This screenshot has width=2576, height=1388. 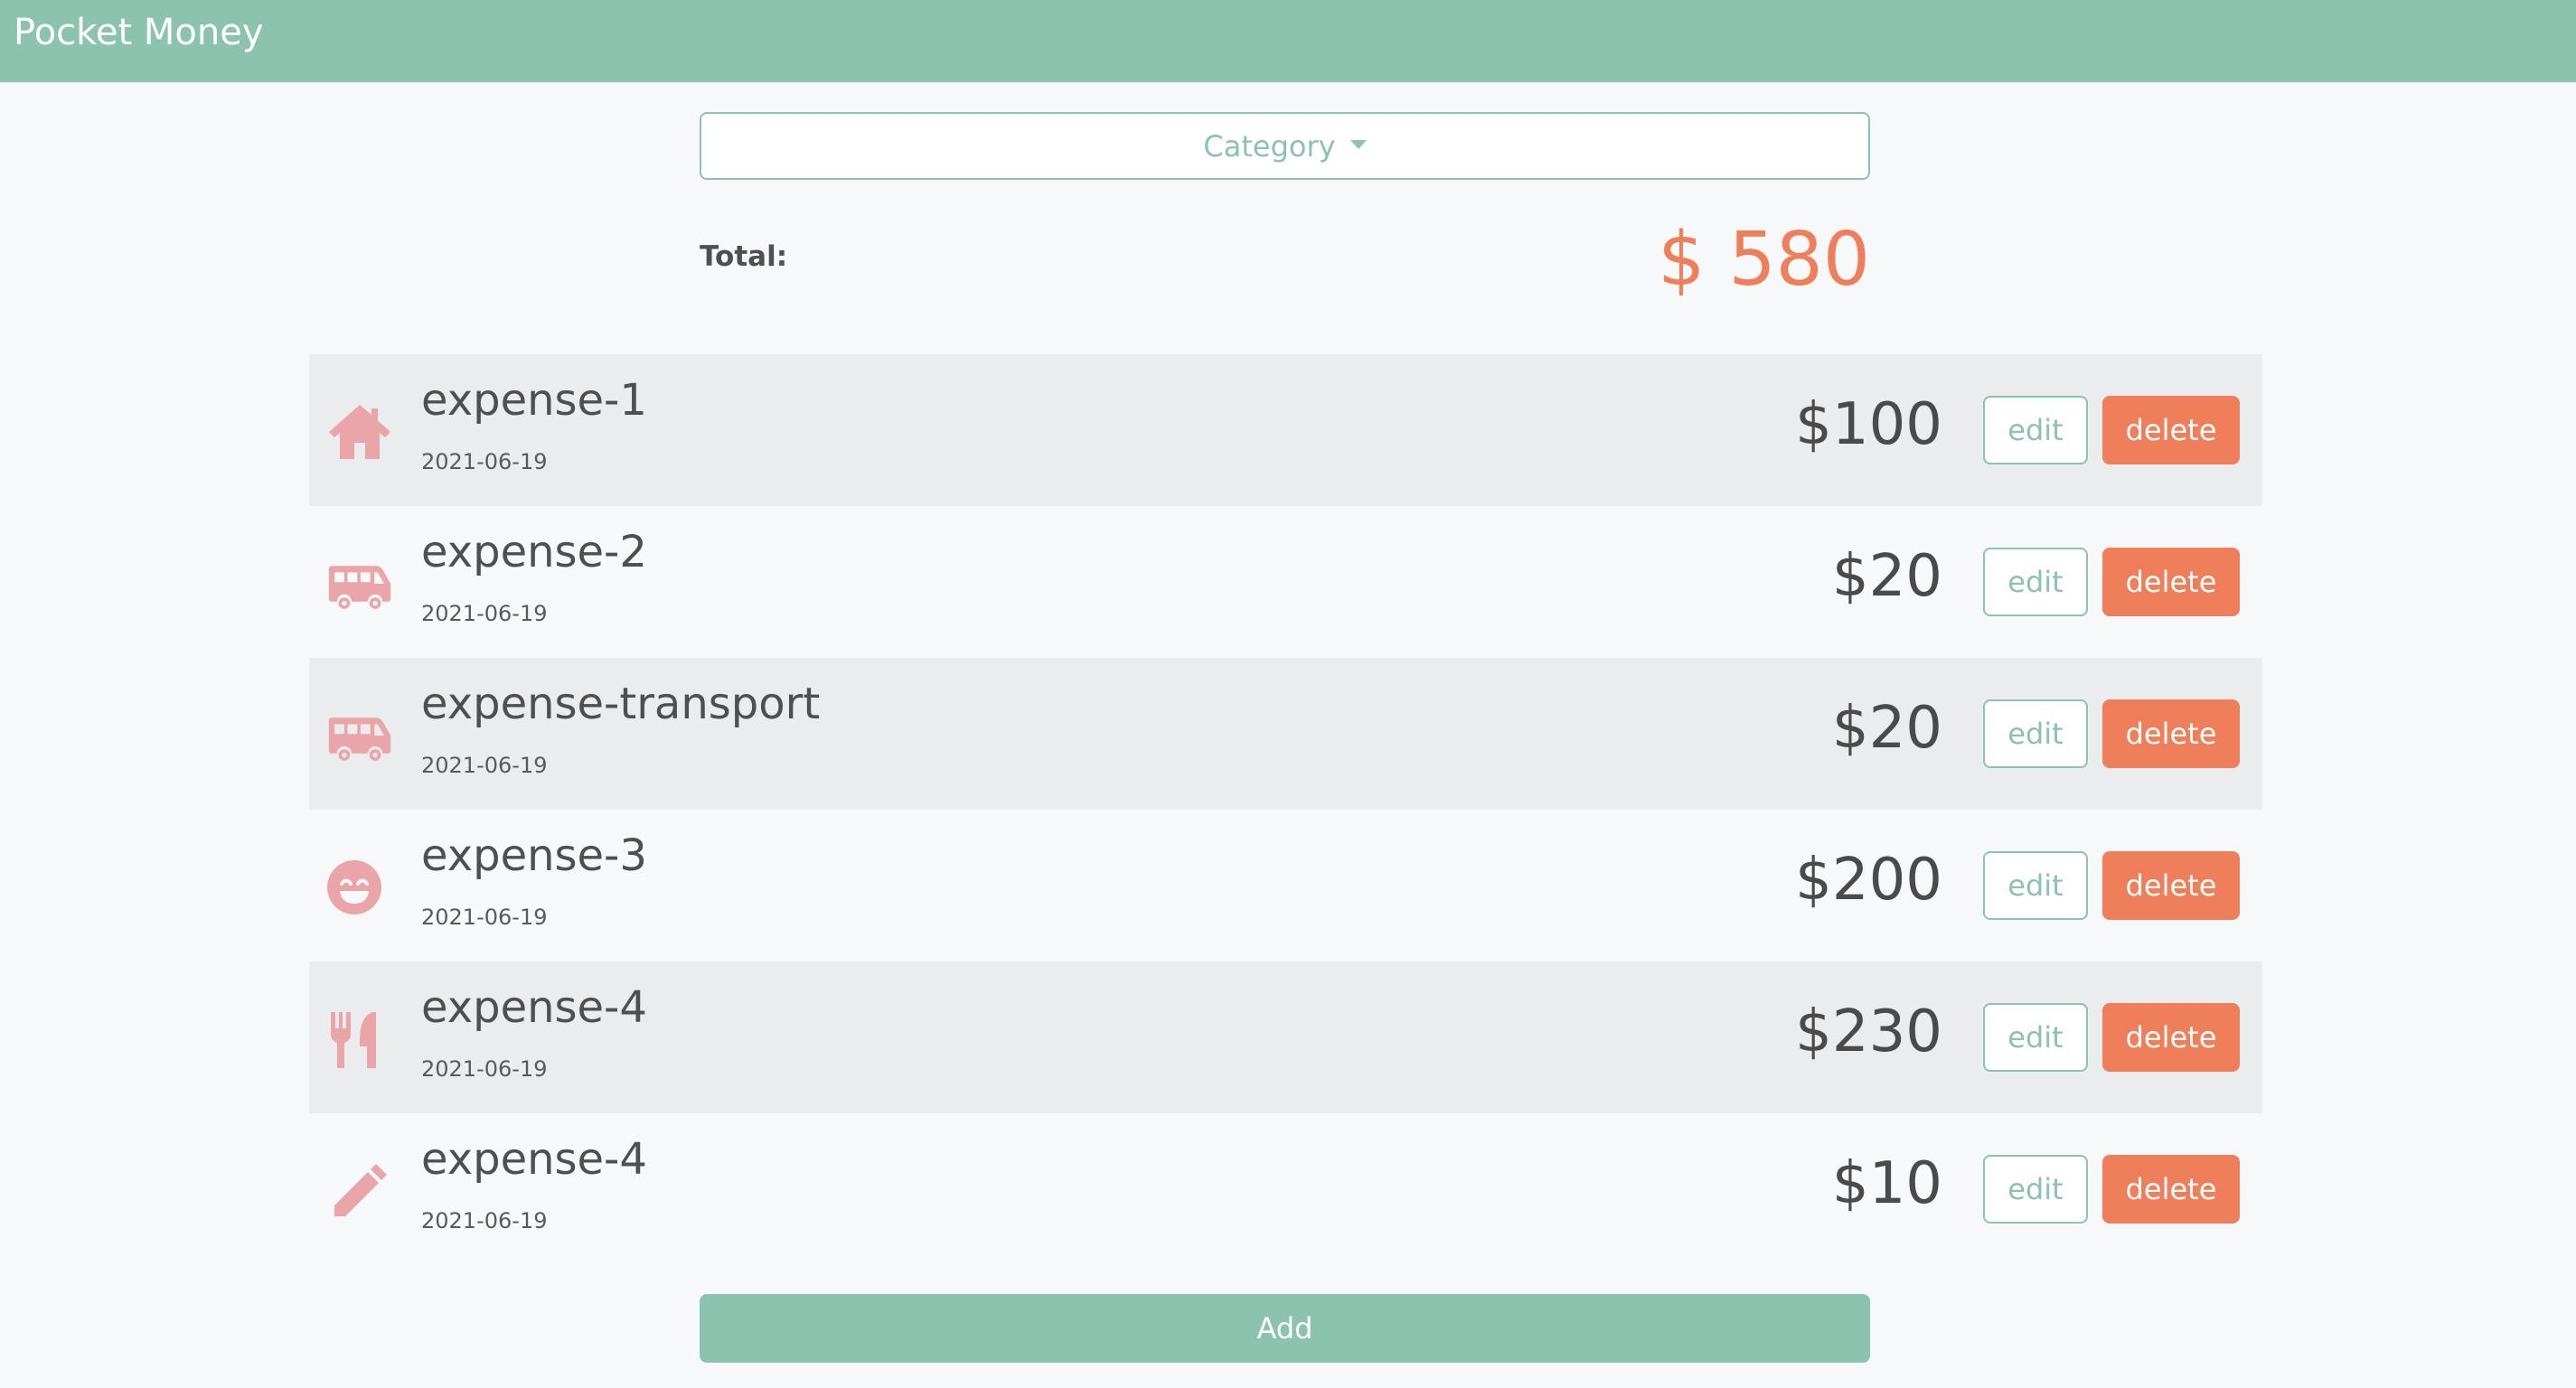 What do you see at coordinates (1868, 425) in the screenshot?
I see `expense-amount: $100` at bounding box center [1868, 425].